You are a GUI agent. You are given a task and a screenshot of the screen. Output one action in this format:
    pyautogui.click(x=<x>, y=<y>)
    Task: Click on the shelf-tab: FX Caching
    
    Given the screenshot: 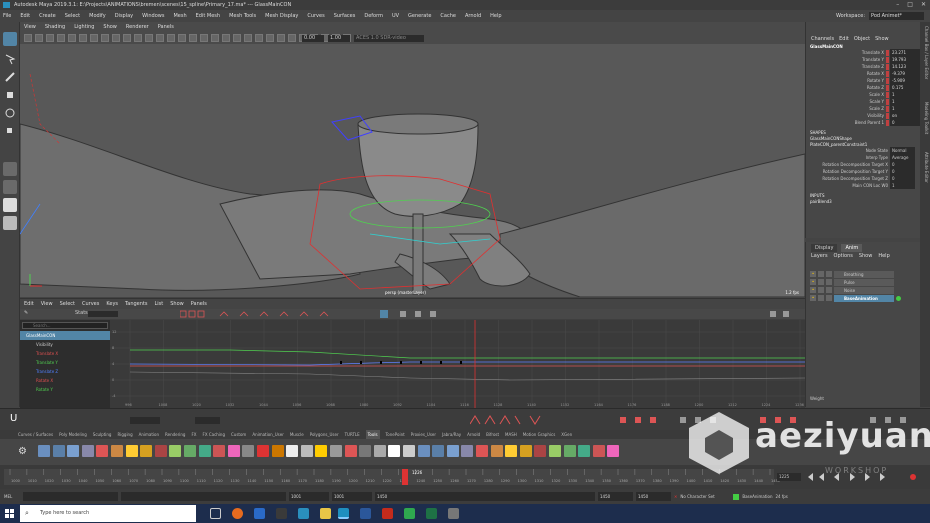 What is the action you would take?
    pyautogui.click(x=214, y=434)
    